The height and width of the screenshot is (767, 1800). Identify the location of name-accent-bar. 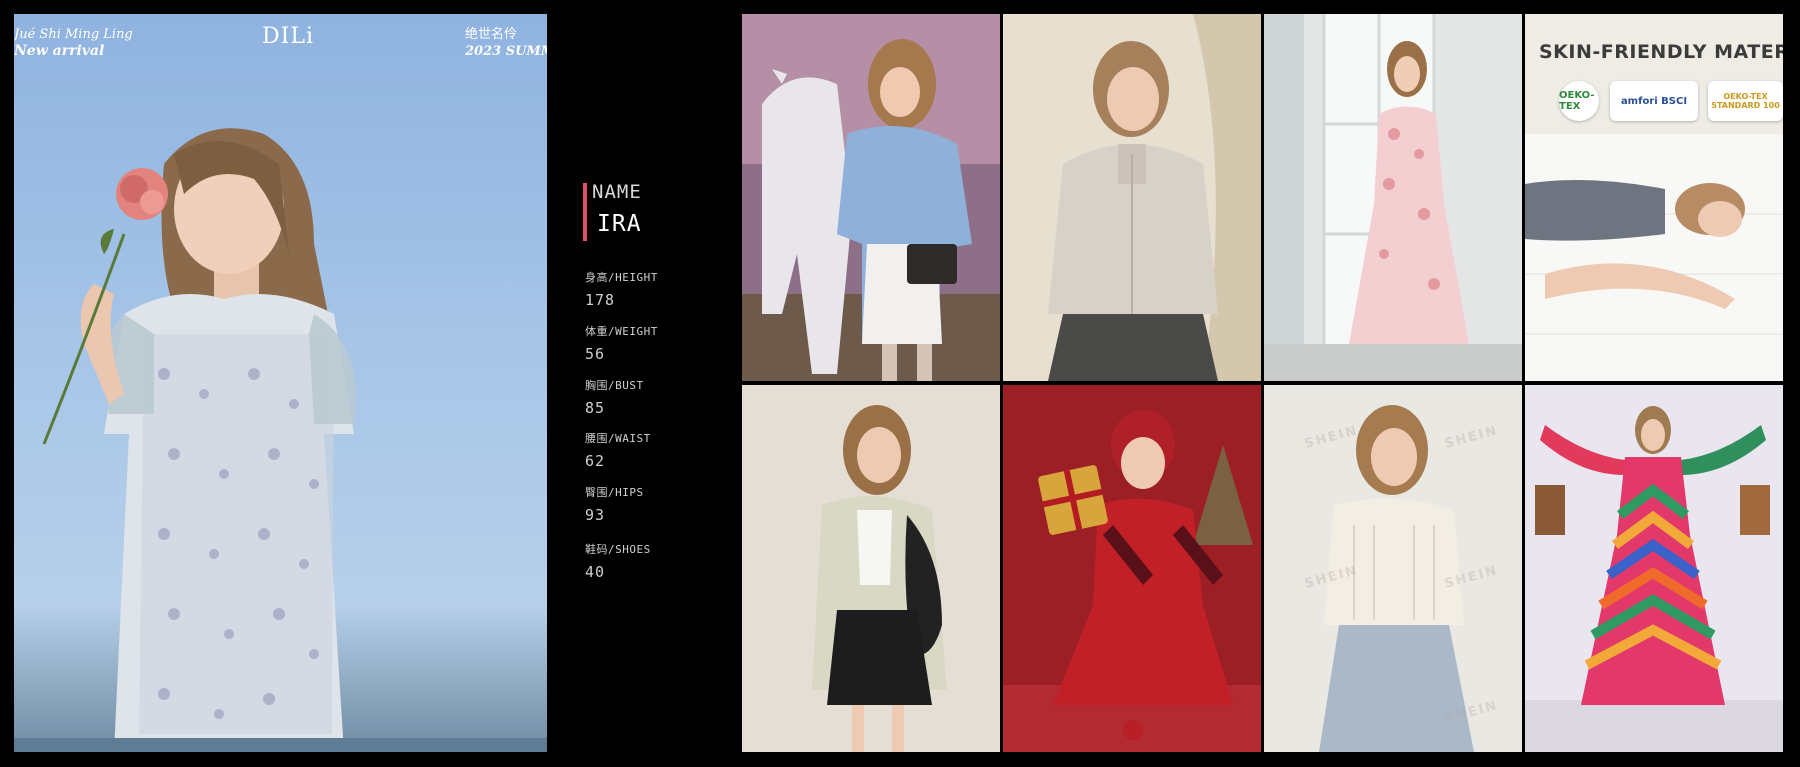
(585, 212).